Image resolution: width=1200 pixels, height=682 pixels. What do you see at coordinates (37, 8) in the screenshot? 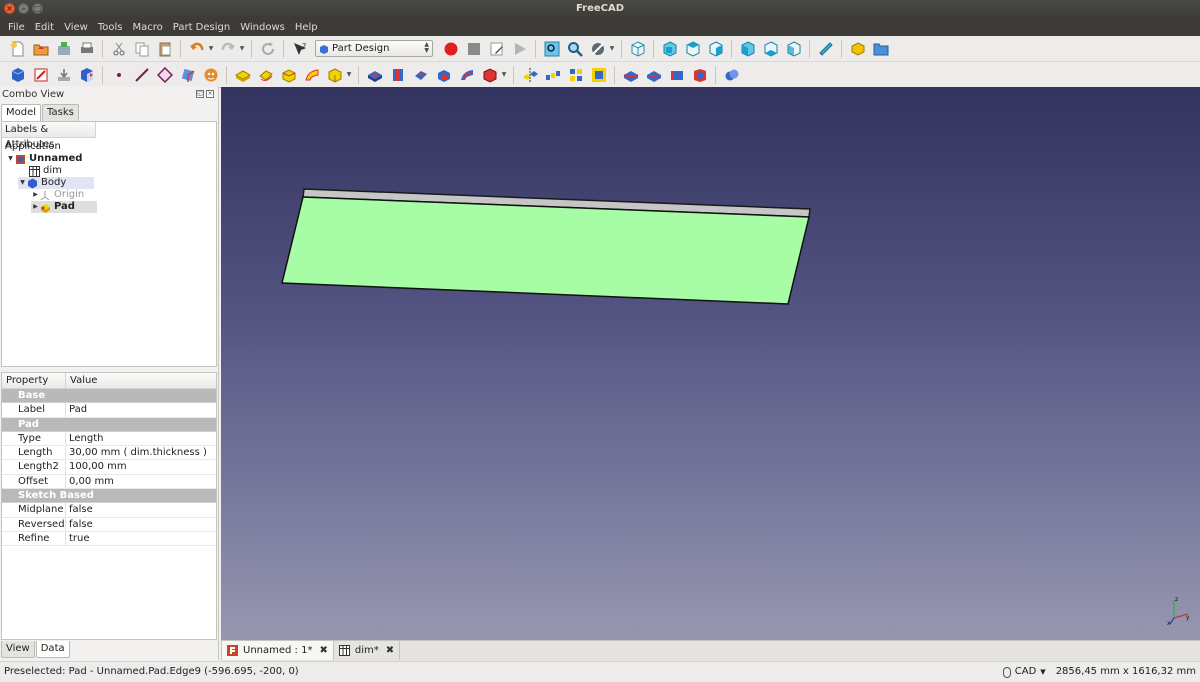
I see `maximize-window-icon: □` at bounding box center [37, 8].